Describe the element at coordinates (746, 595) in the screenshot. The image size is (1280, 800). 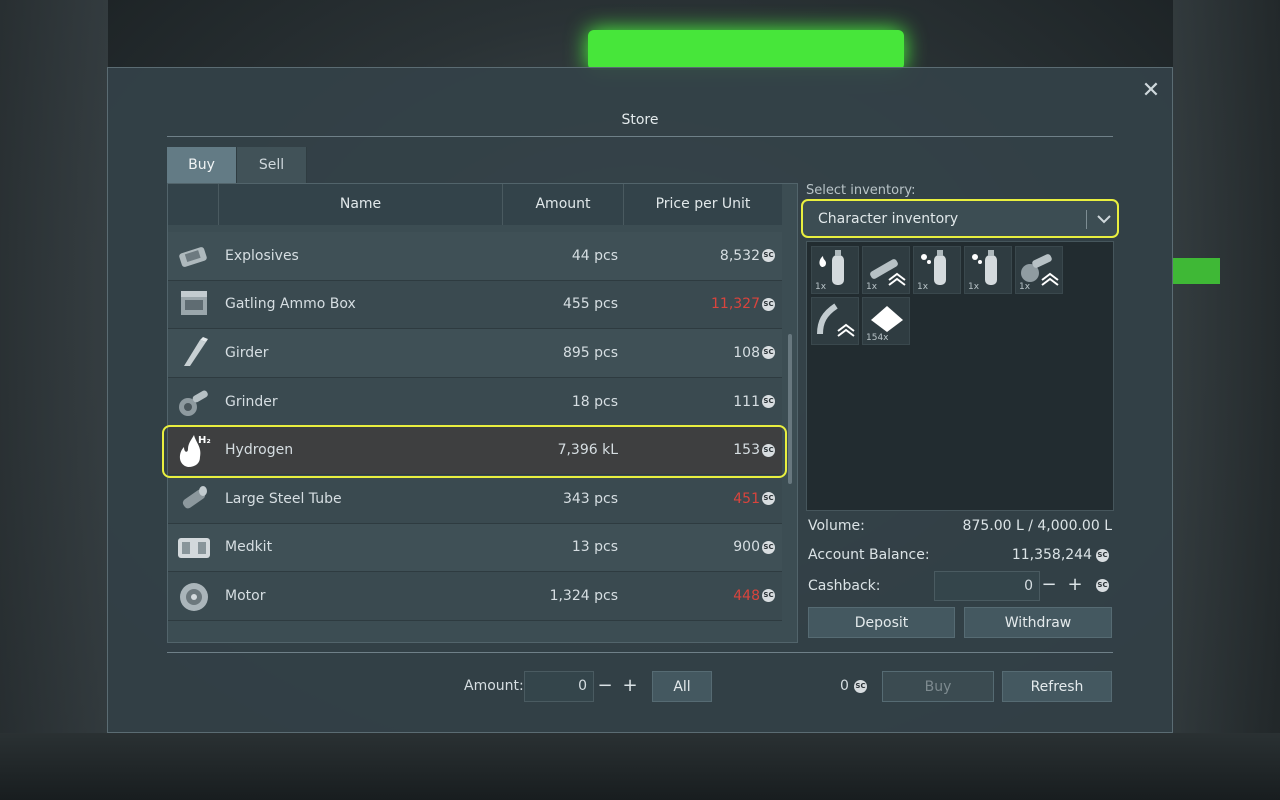
I see `item-price: 448` at that location.